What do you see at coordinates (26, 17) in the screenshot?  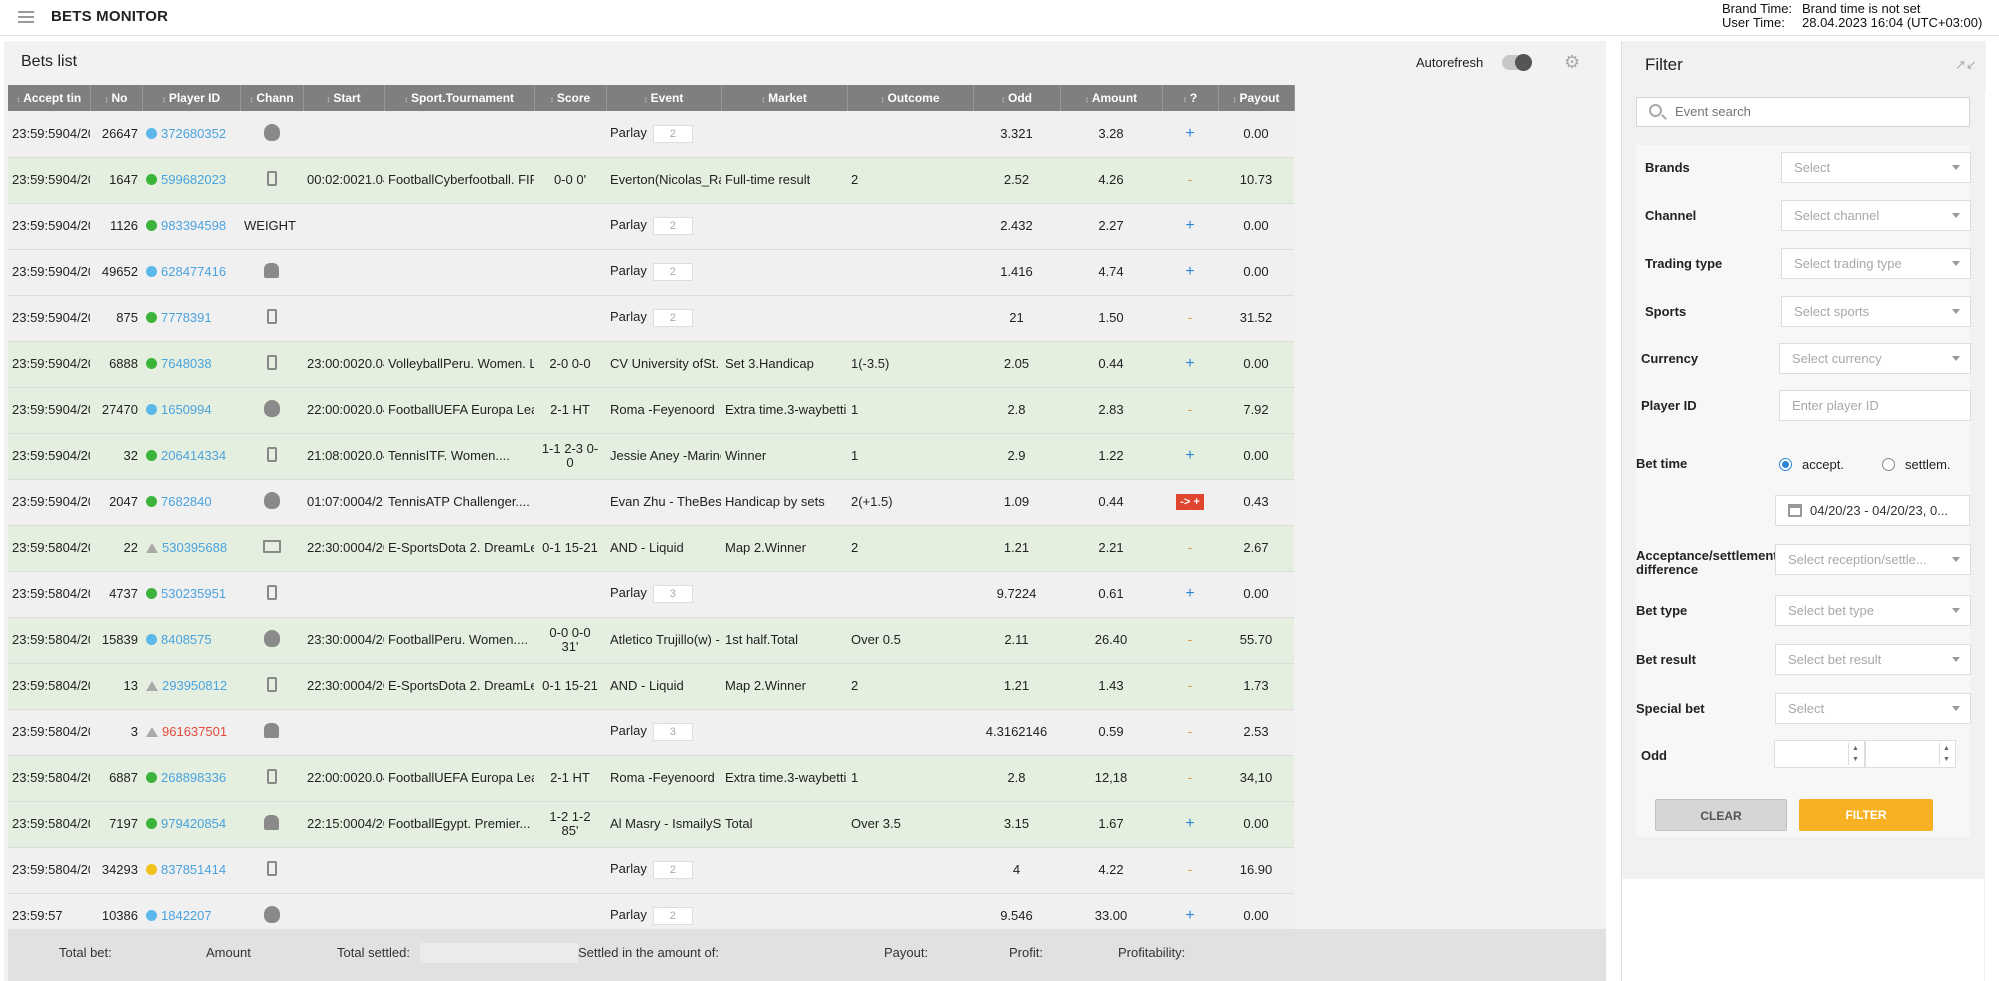 I see `menu-icon` at bounding box center [26, 17].